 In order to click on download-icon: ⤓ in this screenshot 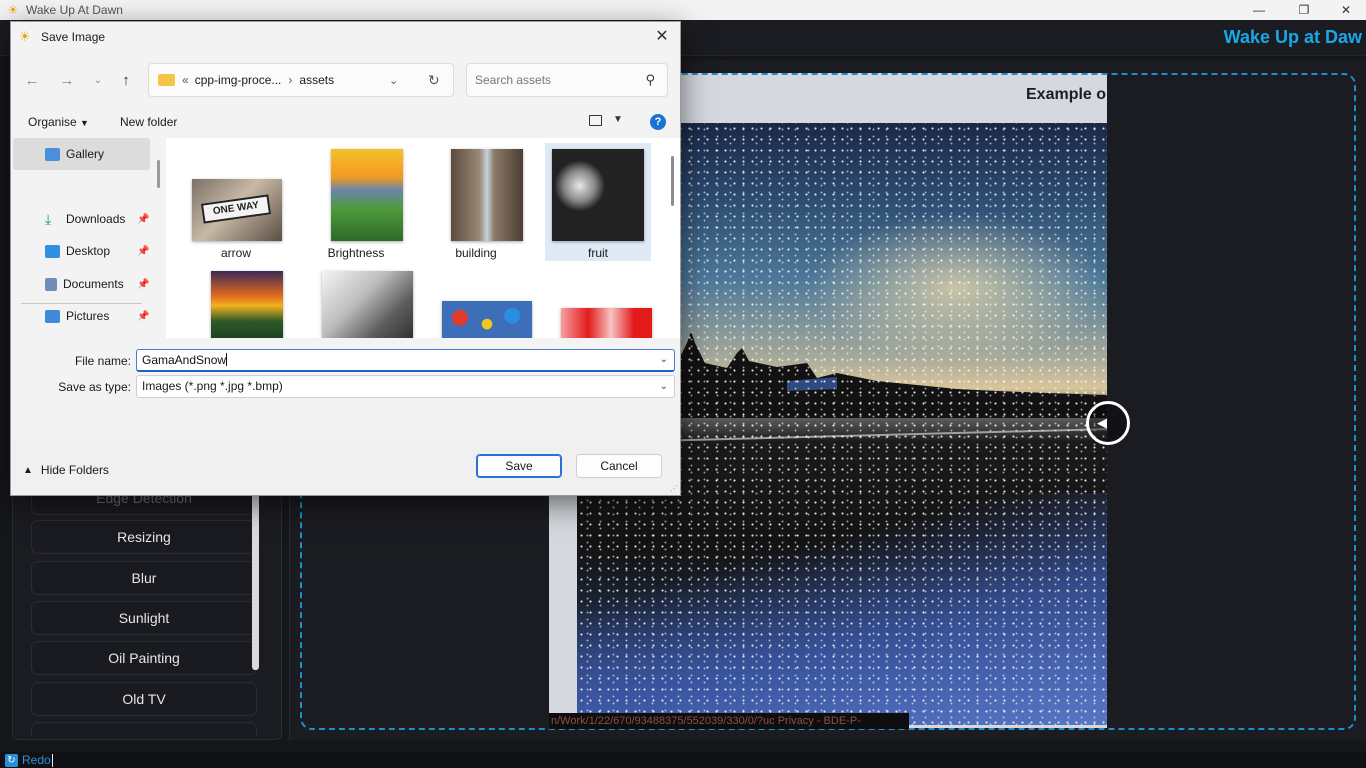, I will do `click(48, 218)`.